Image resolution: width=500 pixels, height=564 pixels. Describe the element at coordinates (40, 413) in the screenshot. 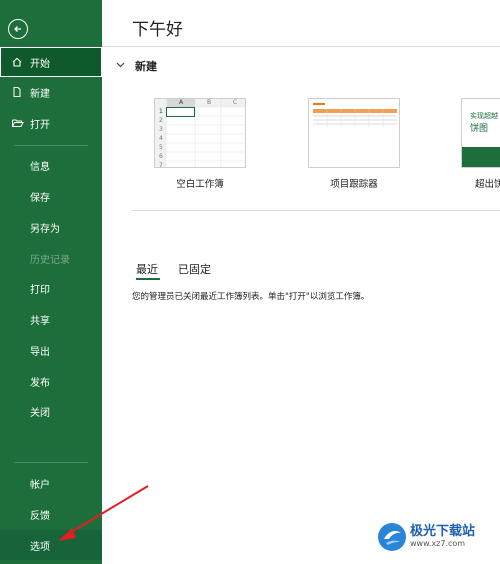

I see `sidebar-item-label: 关闭` at that location.